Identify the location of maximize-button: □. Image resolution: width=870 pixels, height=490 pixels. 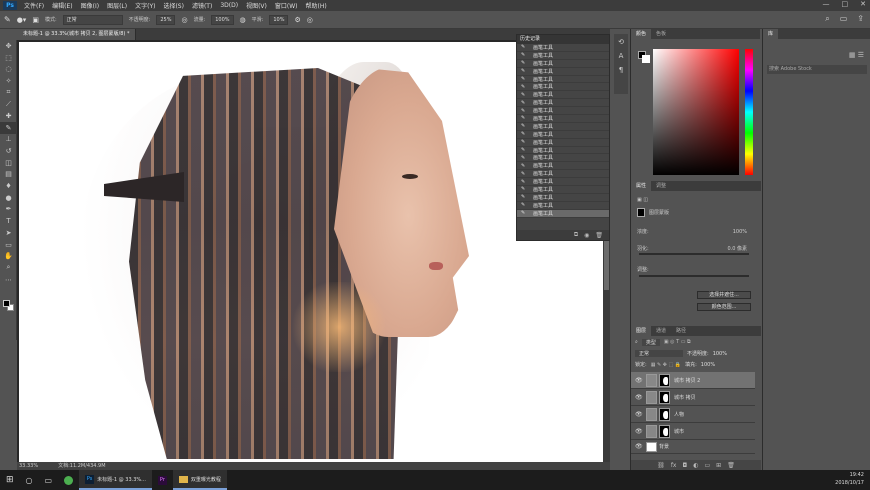
(845, 4).